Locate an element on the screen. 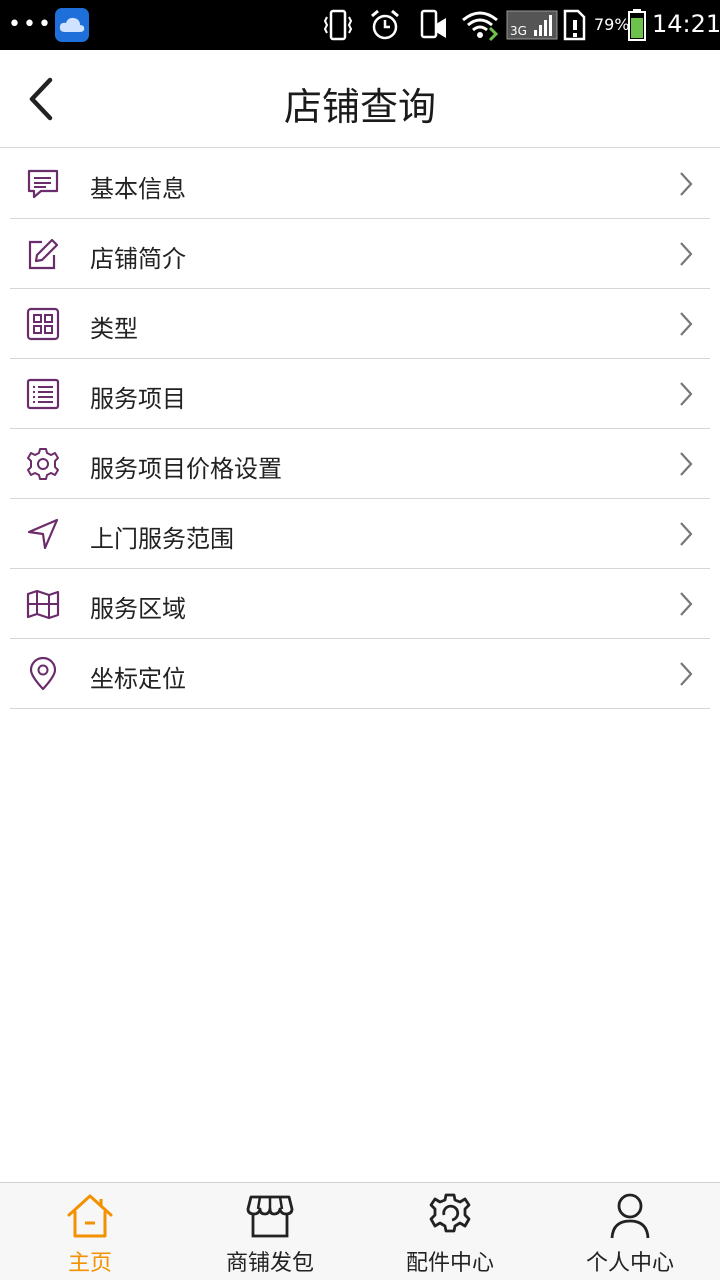  nav-label: 个人中心 is located at coordinates (629, 1263).